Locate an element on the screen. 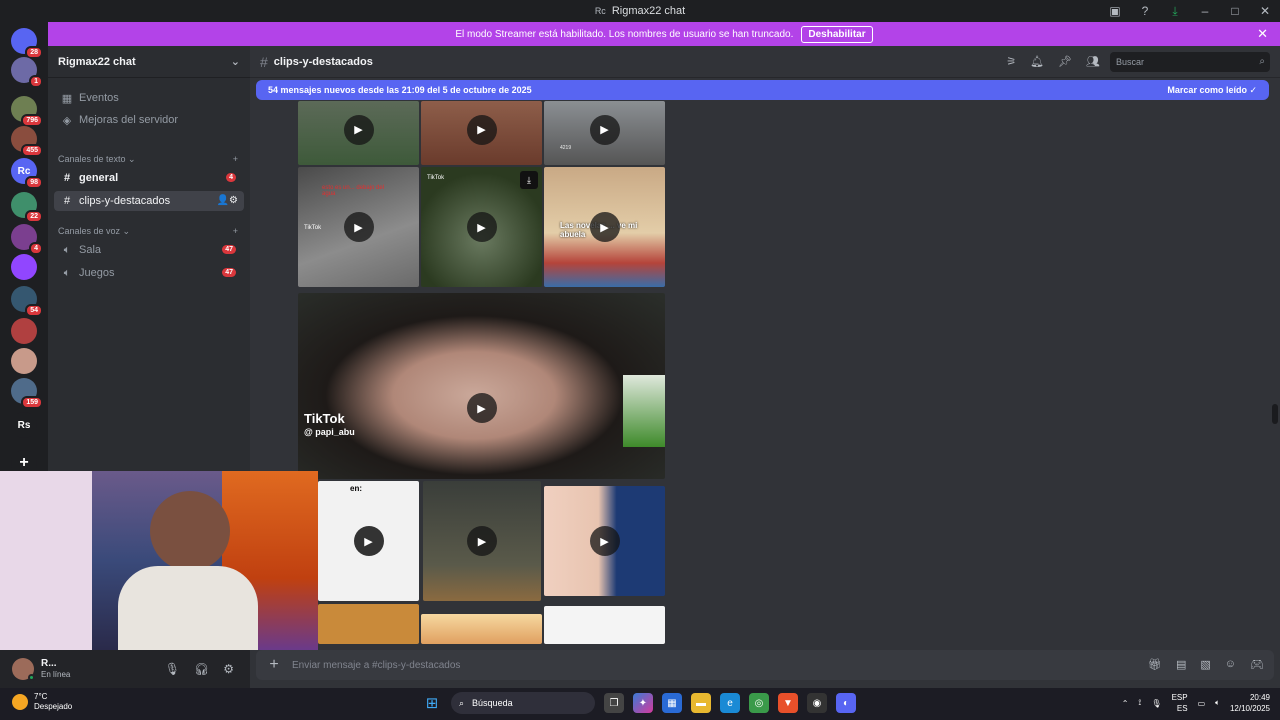  server-icon: Rs is located at coordinates (24, 425).